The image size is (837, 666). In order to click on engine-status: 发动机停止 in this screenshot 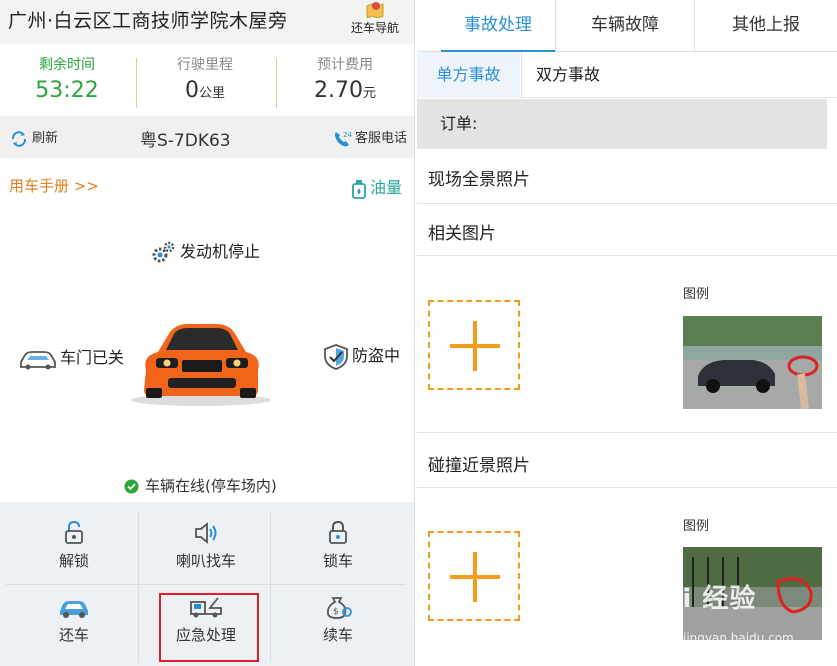, I will do `click(205, 252)`.